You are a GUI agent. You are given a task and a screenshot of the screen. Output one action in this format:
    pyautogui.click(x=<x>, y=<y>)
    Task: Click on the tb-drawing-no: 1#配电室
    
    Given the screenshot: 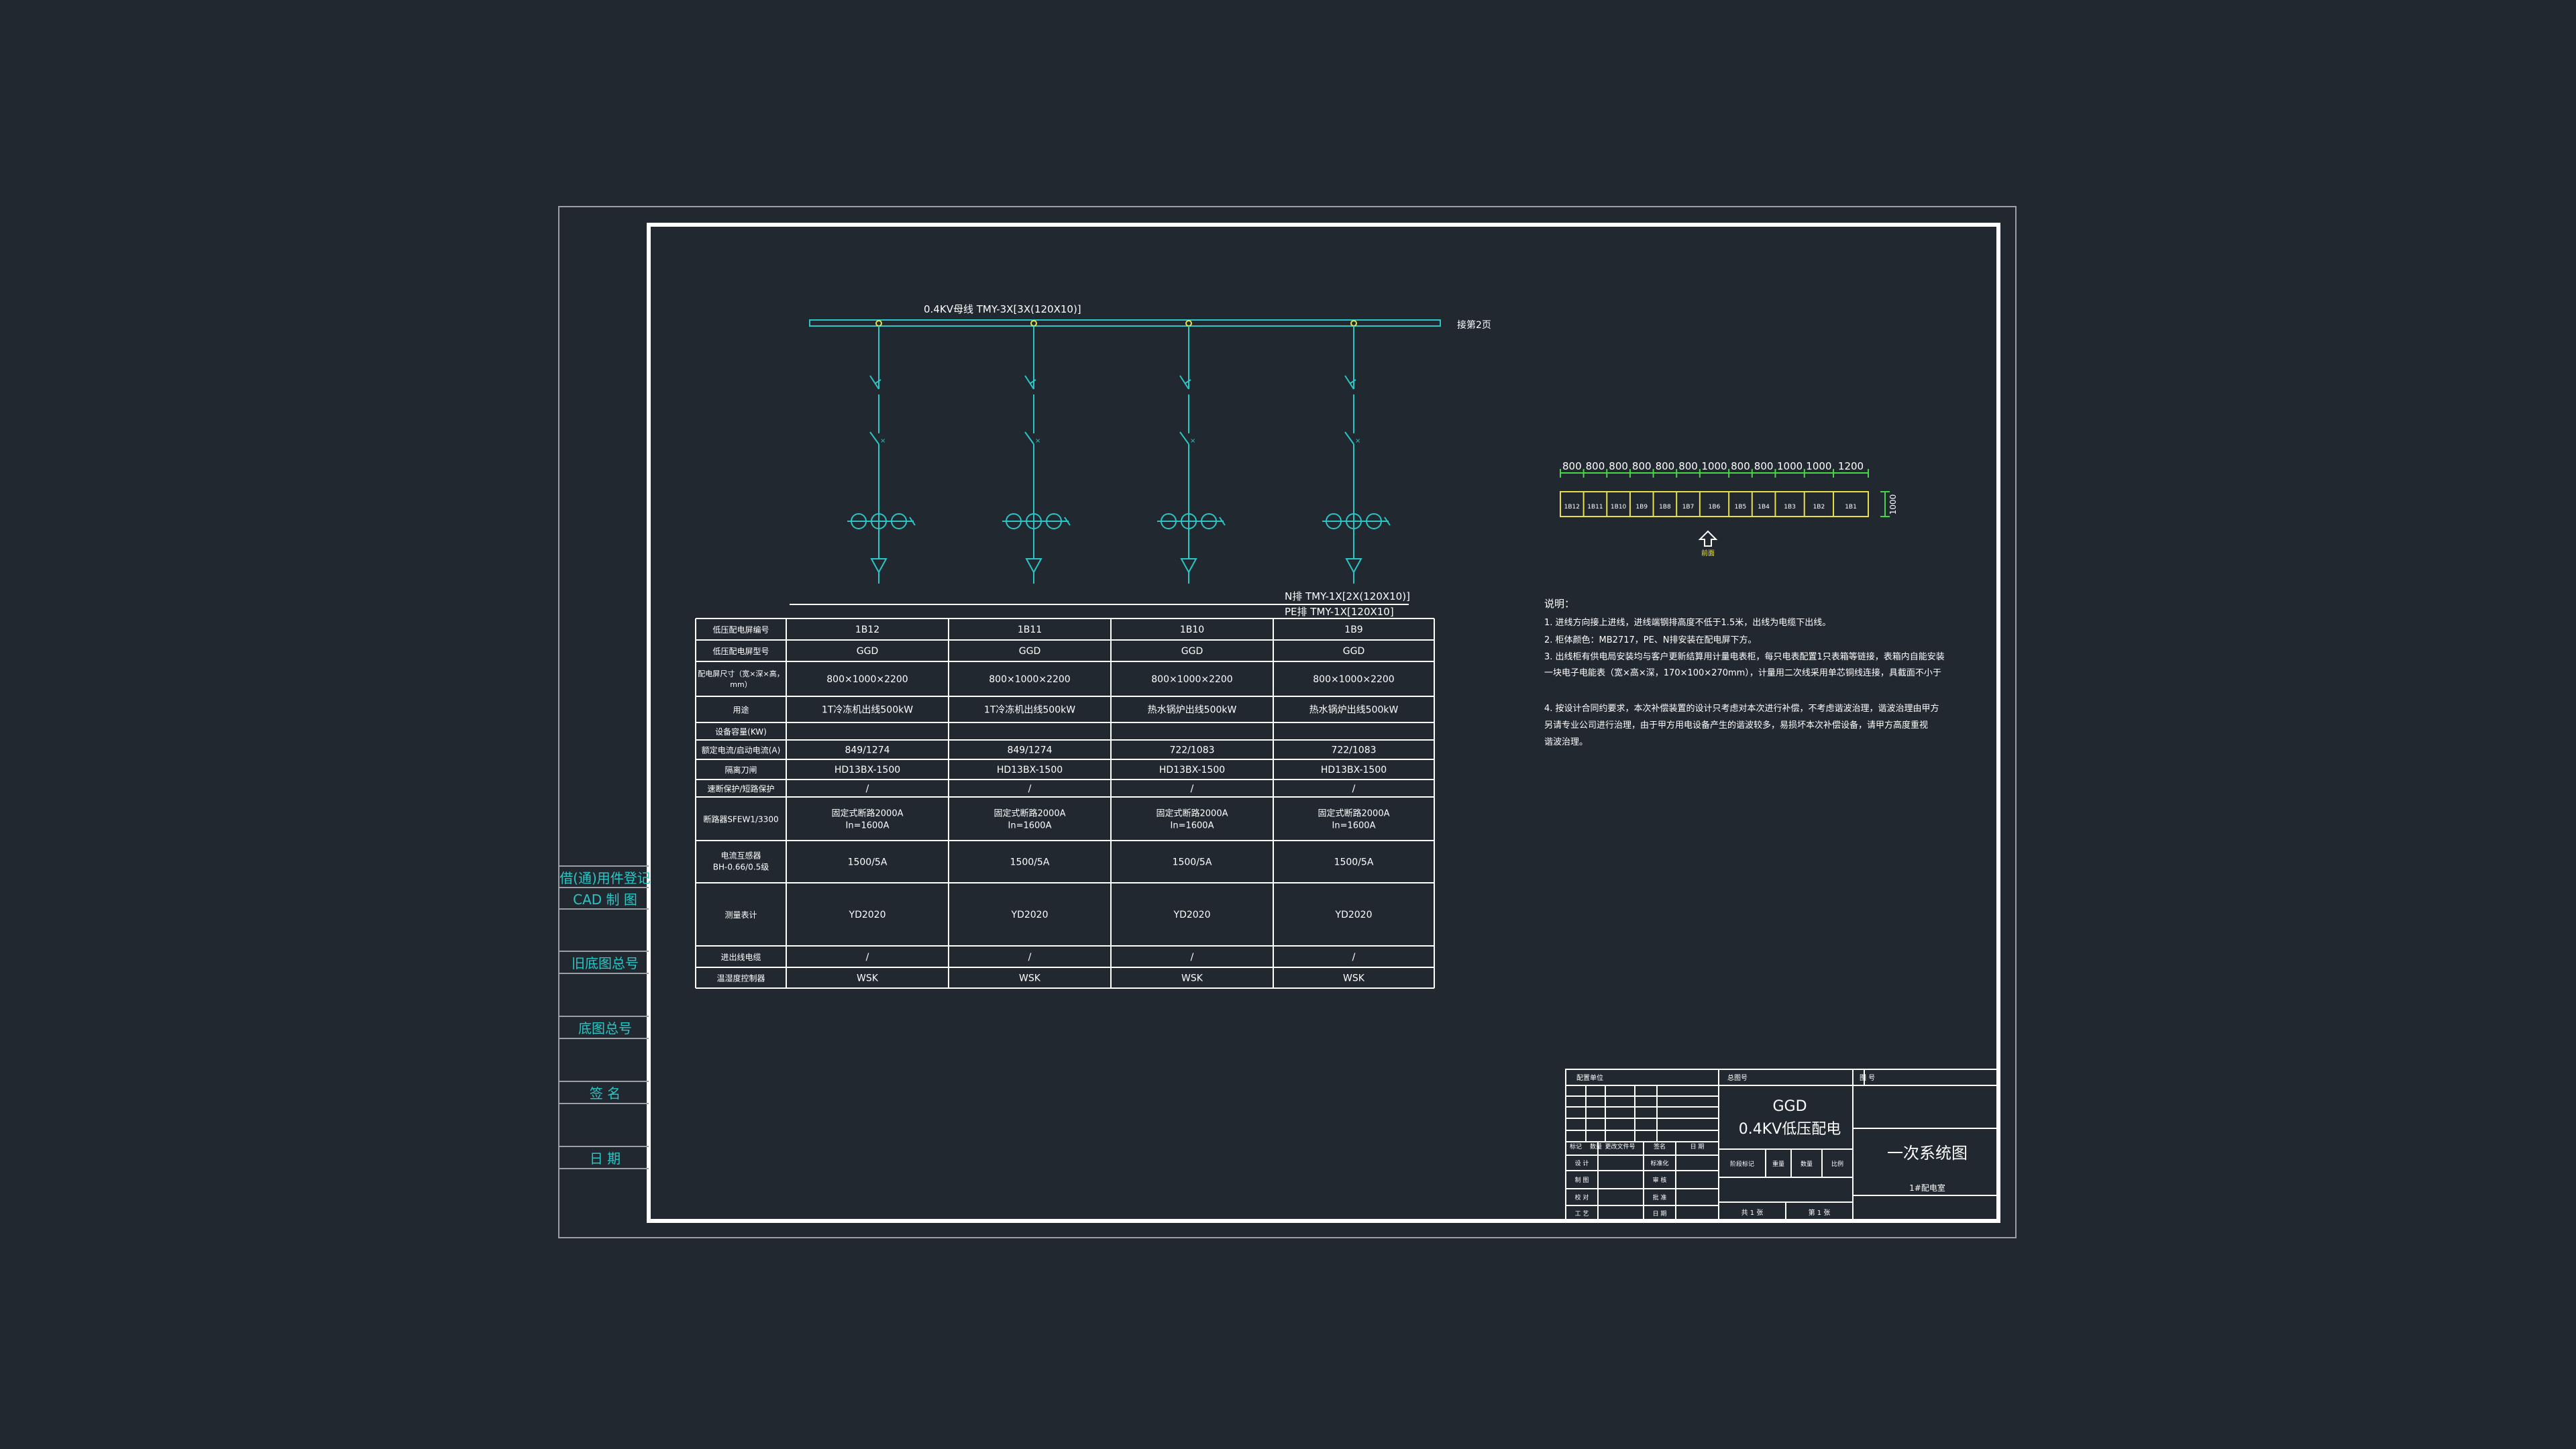 What is the action you would take?
    pyautogui.click(x=1927, y=1188)
    